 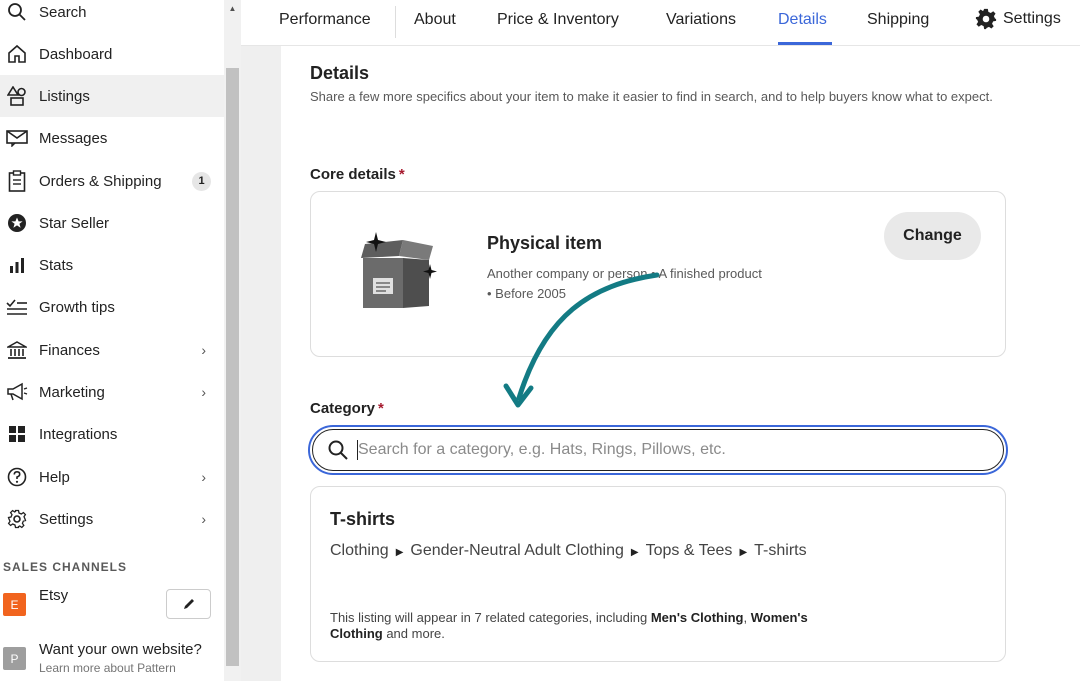 What do you see at coordinates (76, 54) in the screenshot?
I see `sidebar-item-label: Dashboard` at bounding box center [76, 54].